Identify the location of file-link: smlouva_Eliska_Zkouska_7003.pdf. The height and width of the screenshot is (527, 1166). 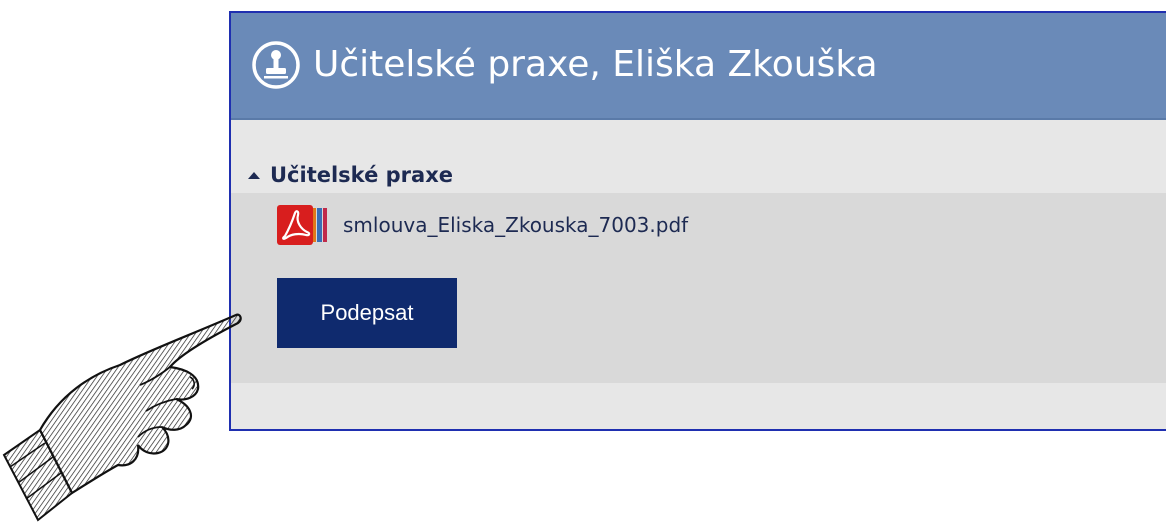
(482, 225).